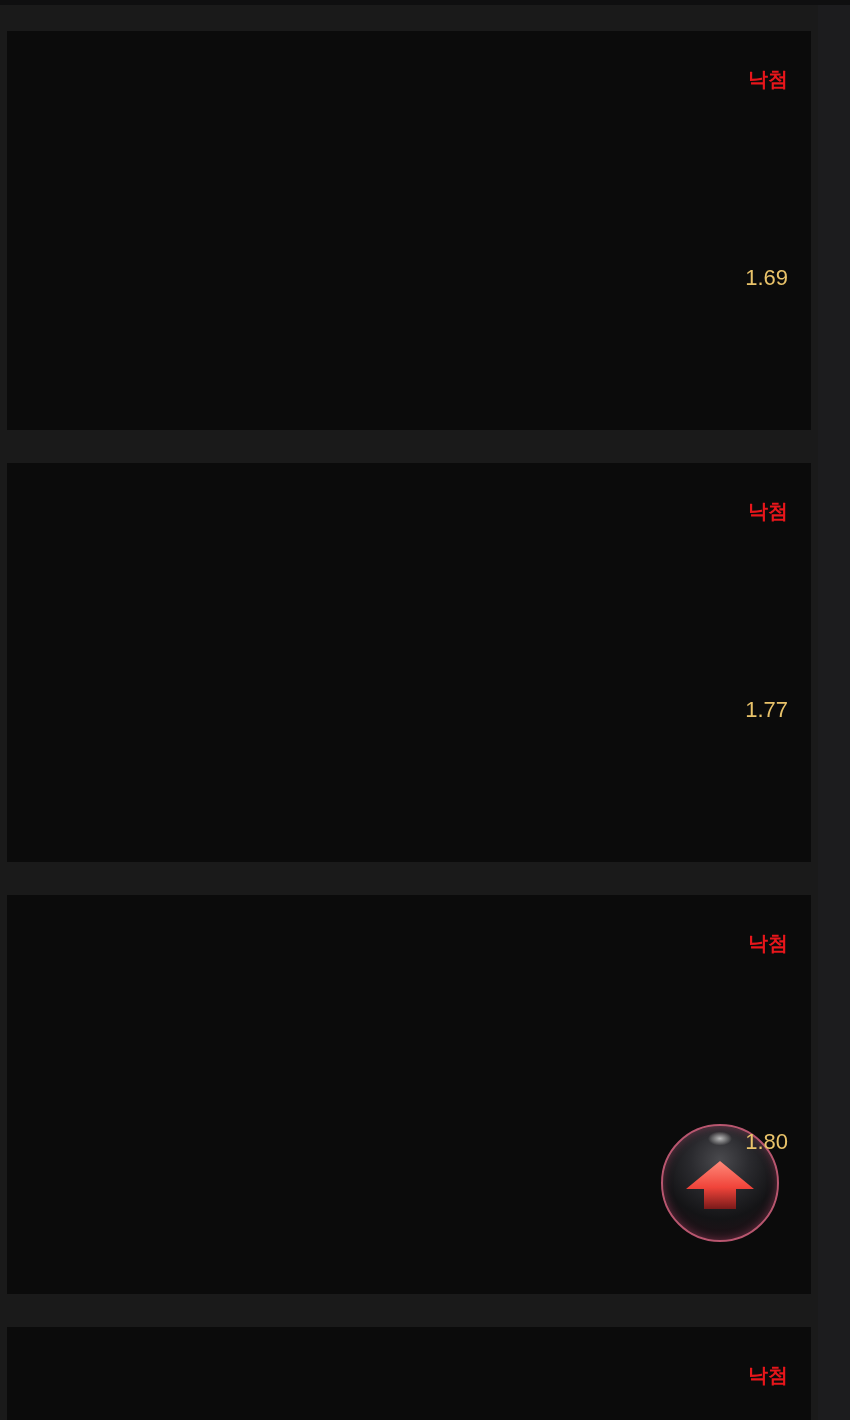 The height and width of the screenshot is (1420, 850). What do you see at coordinates (766, 278) in the screenshot?
I see `odds-value: 1.69` at bounding box center [766, 278].